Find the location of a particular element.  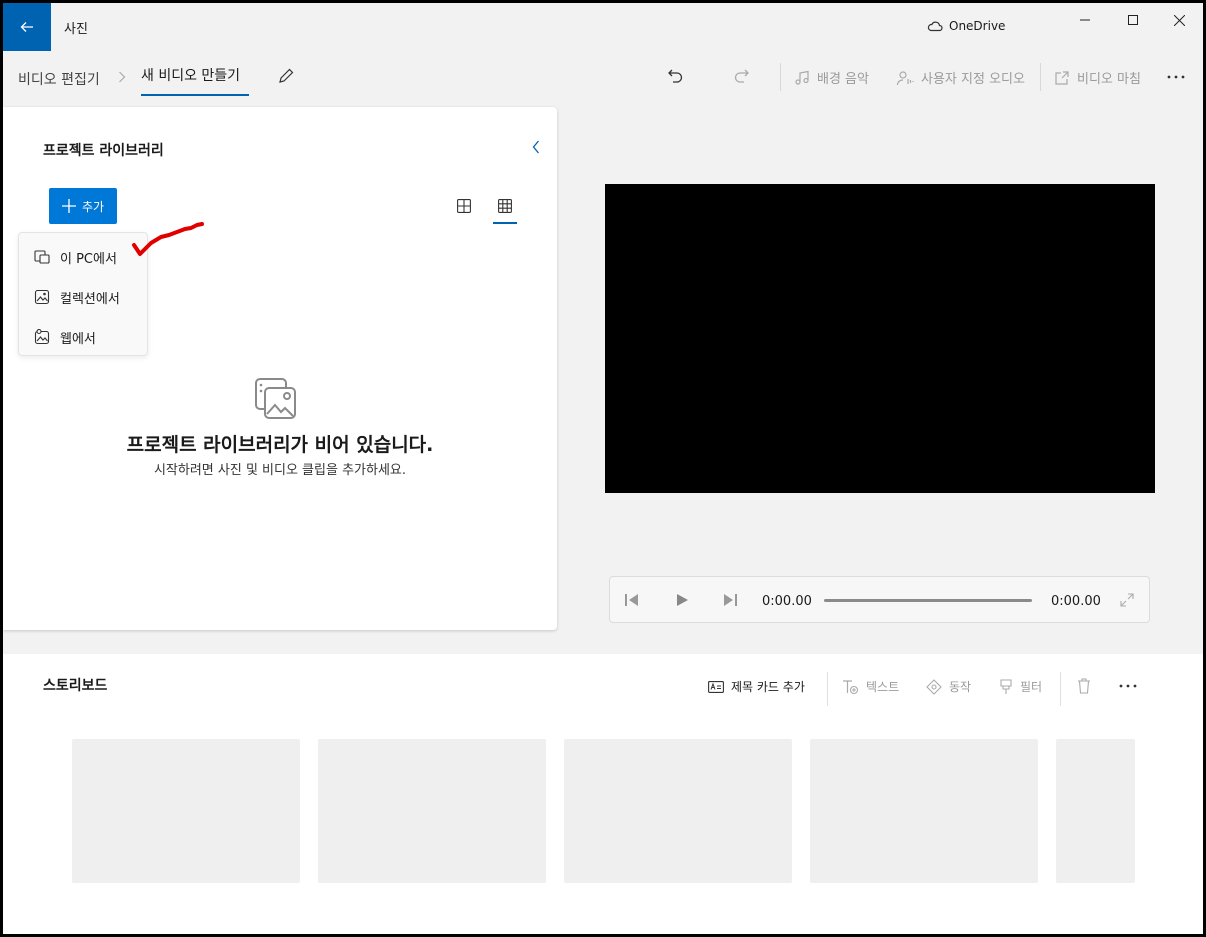

undo-button is located at coordinates (675, 76).